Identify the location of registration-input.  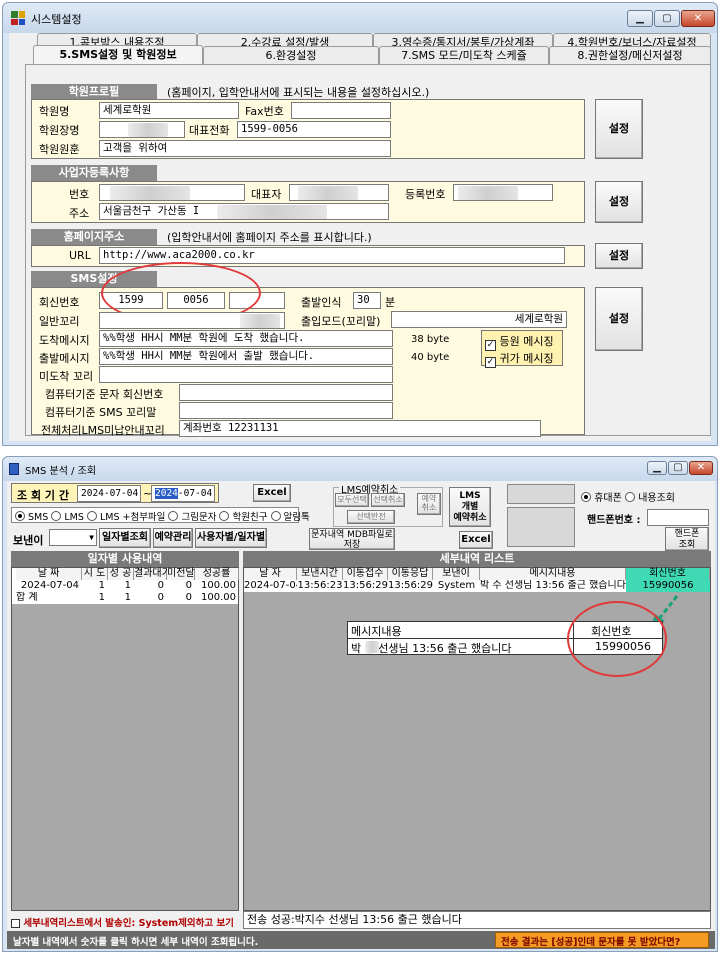
(503, 192).